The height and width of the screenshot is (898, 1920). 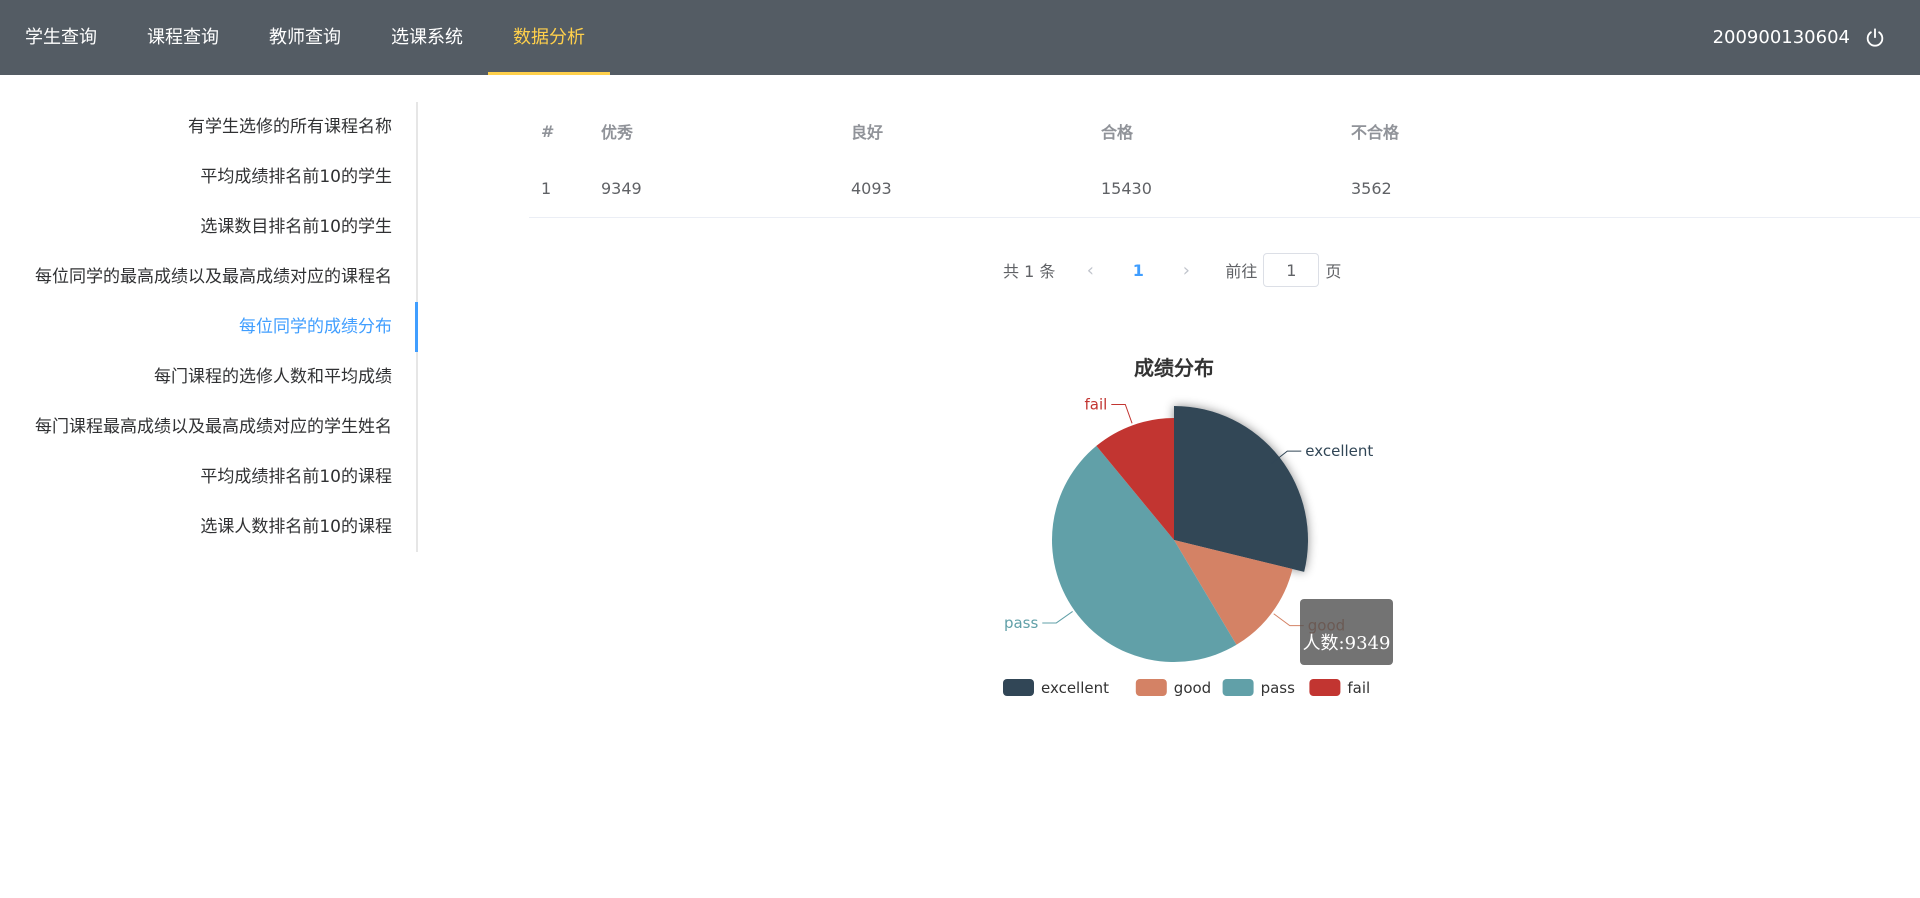 I want to click on nav-item-data-analysis: 数据分析, so click(x=549, y=37).